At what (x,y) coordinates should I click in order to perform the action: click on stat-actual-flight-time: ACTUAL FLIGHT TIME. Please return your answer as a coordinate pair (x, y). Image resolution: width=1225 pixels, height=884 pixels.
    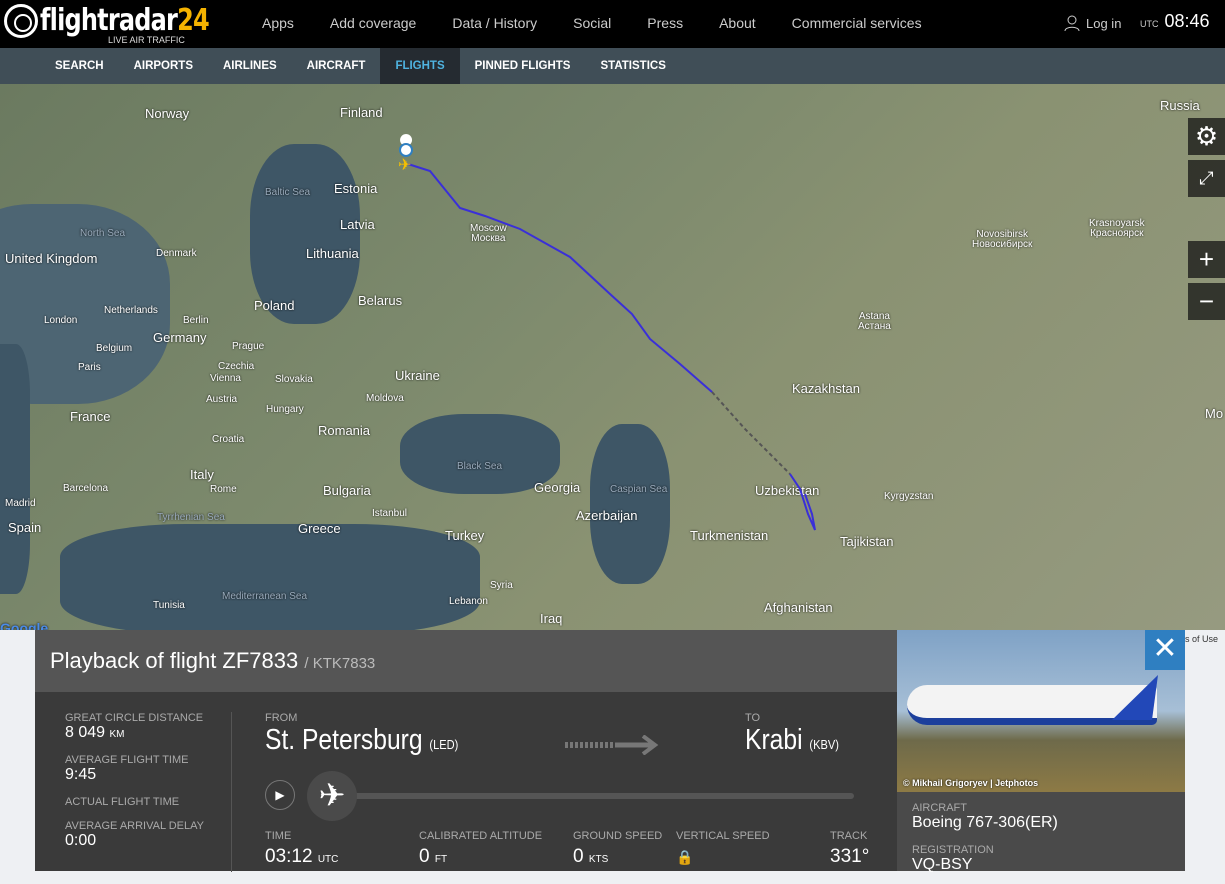
    Looking at the image, I should click on (150, 802).